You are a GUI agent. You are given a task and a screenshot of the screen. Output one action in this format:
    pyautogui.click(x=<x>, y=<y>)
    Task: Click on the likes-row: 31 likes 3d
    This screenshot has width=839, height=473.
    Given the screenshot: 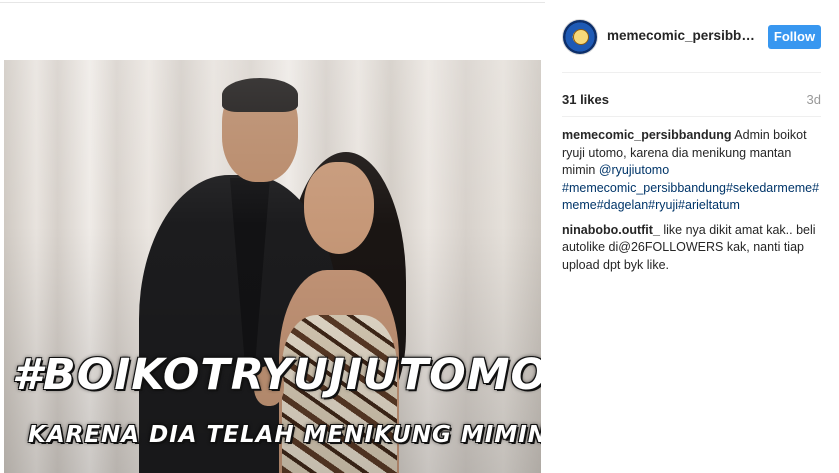 What is the action you would take?
    pyautogui.click(x=691, y=101)
    